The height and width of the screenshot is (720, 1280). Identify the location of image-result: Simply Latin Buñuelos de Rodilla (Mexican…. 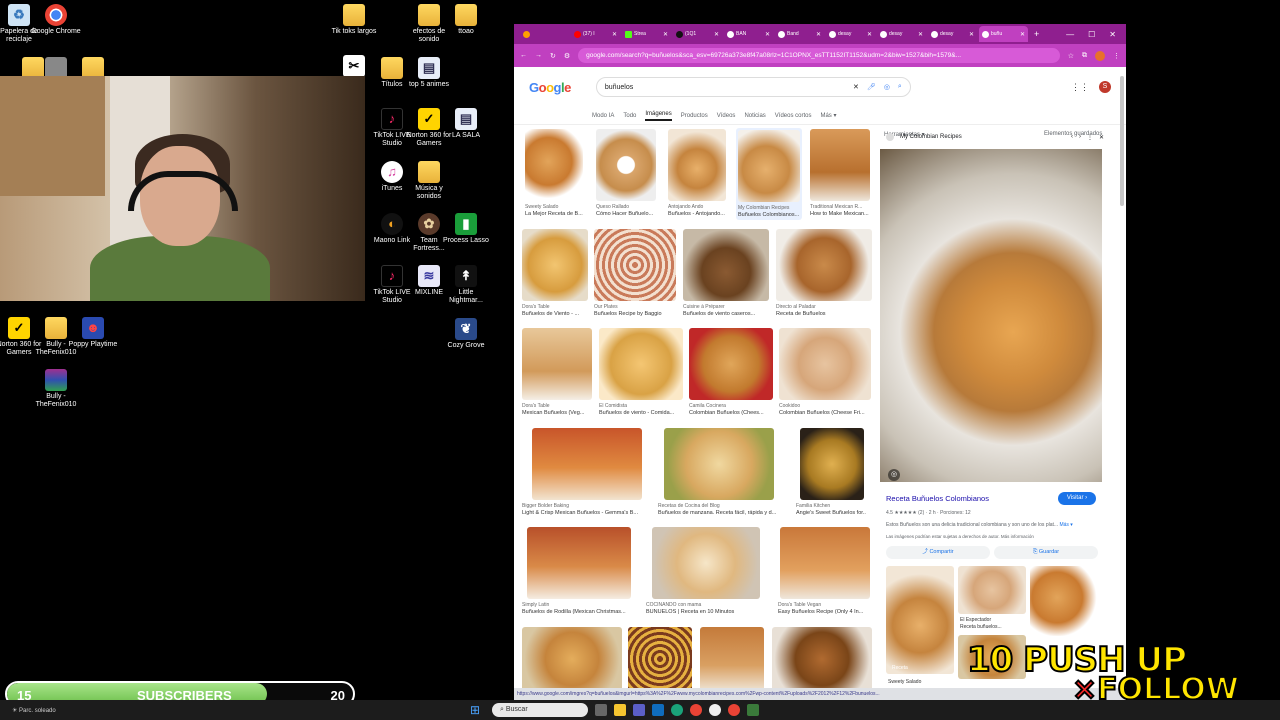
(578, 571).